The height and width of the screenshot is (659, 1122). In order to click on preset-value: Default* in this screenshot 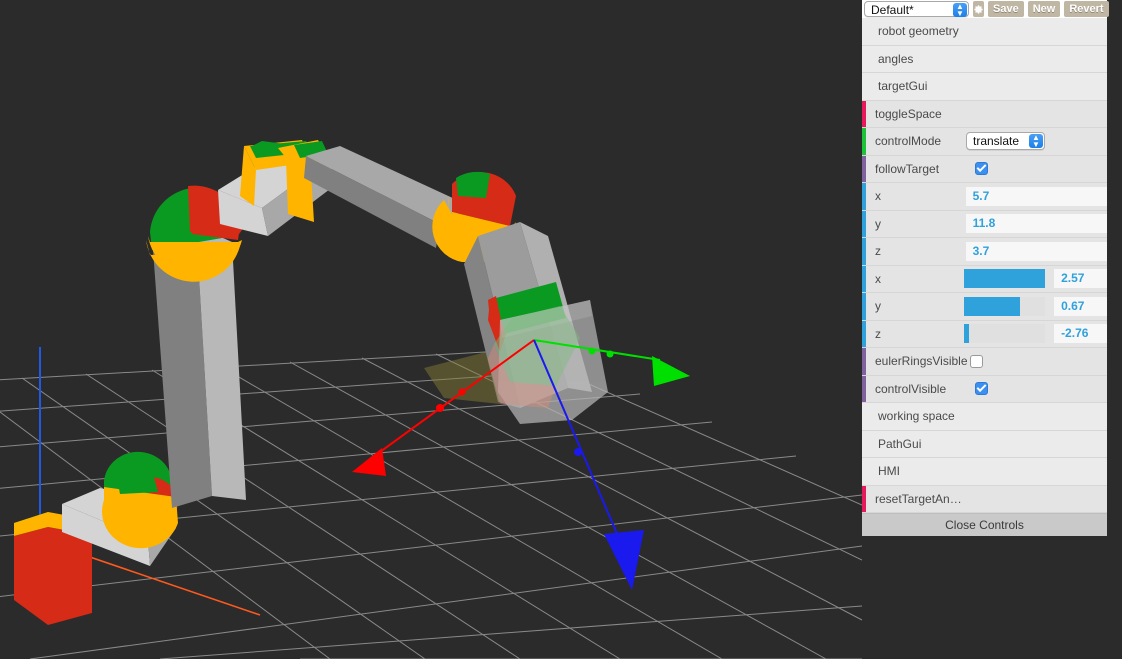, I will do `click(892, 10)`.